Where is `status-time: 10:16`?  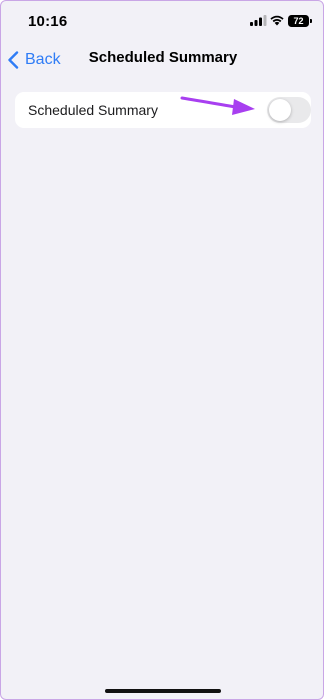
status-time: 10:16 is located at coordinates (48, 21).